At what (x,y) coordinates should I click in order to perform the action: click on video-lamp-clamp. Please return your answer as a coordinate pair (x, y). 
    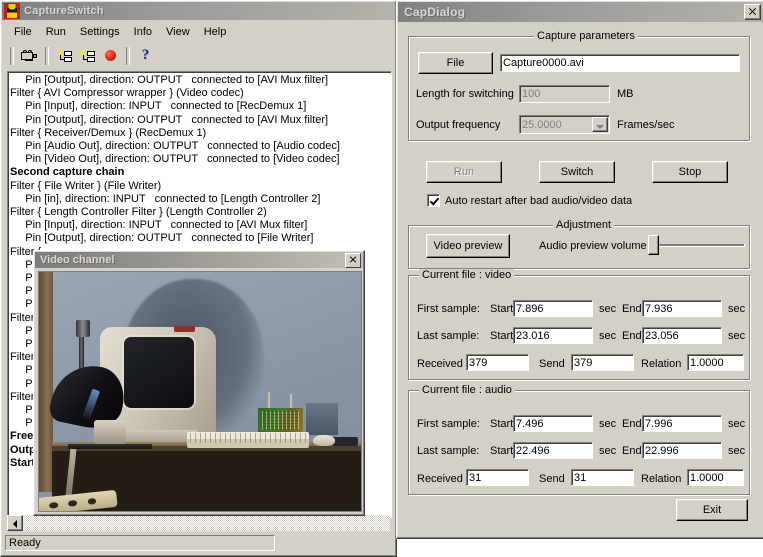
    Looking at the image, I should click on (83, 328).